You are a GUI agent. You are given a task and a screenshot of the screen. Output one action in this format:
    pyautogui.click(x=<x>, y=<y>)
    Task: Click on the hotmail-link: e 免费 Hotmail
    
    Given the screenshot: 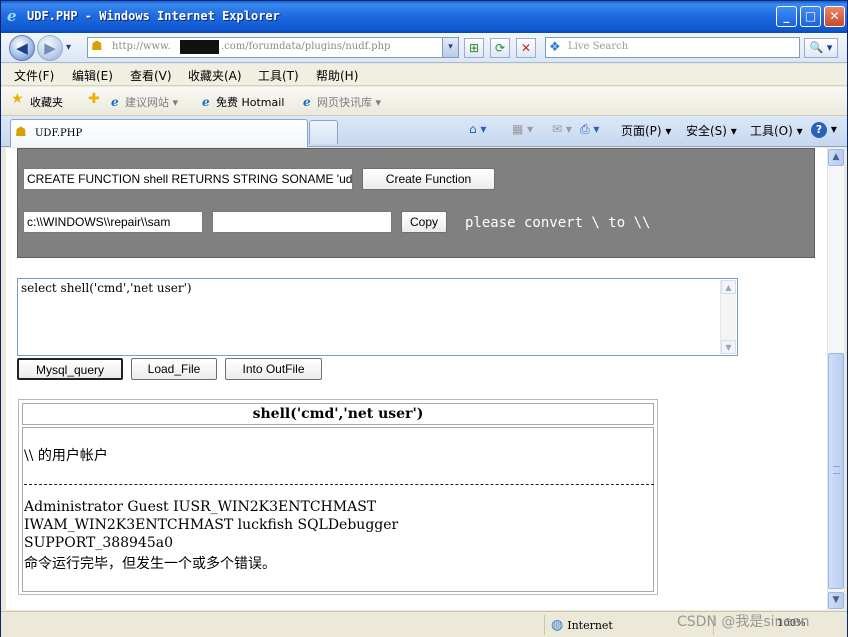 What is the action you would take?
    pyautogui.click(x=243, y=102)
    